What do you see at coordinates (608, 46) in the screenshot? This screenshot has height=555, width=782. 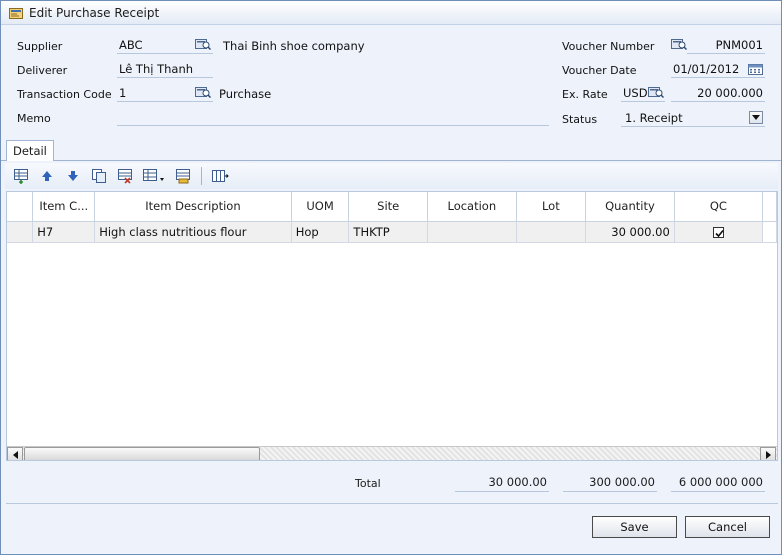 I see `voucher-number-label: Voucher Number` at bounding box center [608, 46].